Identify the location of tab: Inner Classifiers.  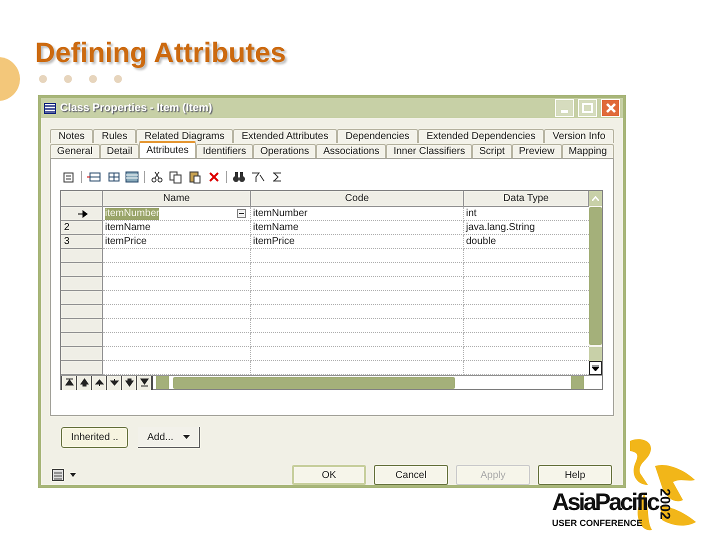
(429, 151).